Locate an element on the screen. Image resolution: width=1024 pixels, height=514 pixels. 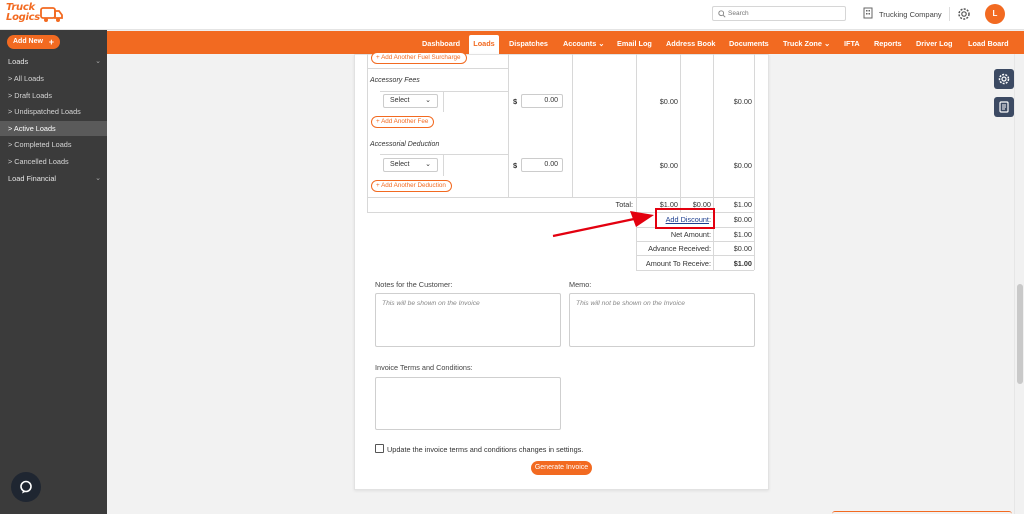
fee-rate: $0.00 is located at coordinates (668, 101).